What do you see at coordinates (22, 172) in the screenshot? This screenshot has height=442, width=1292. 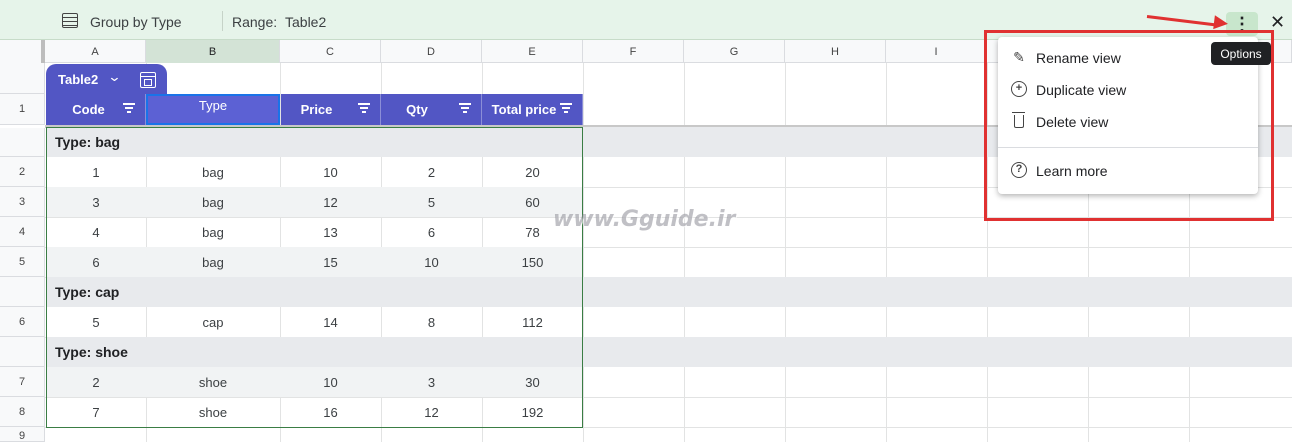 I see `row-number: 2` at bounding box center [22, 172].